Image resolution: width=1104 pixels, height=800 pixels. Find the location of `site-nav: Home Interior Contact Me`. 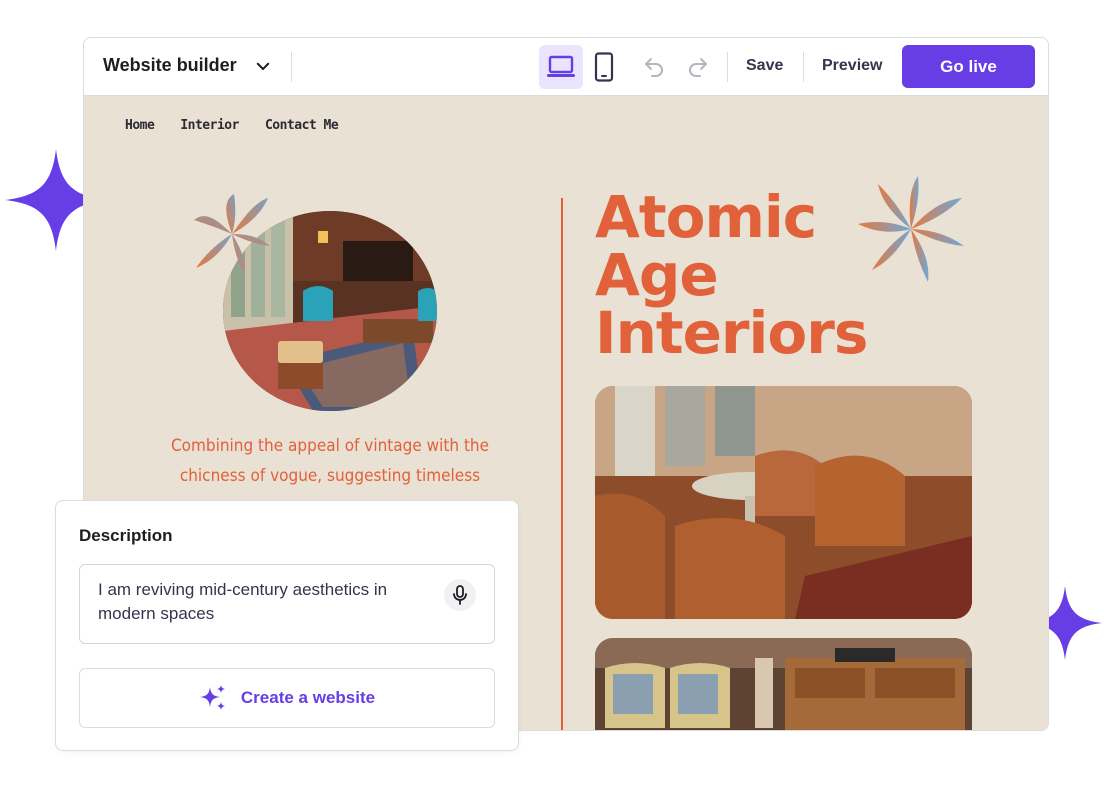

site-nav: Home Interior Contact Me is located at coordinates (244, 125).